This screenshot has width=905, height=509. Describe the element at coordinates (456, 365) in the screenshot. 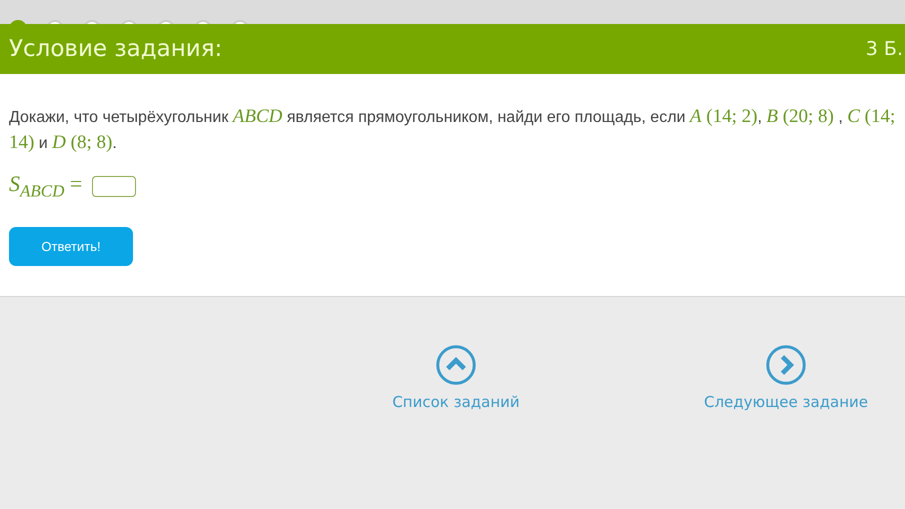

I see `chevron-up-icon` at that location.